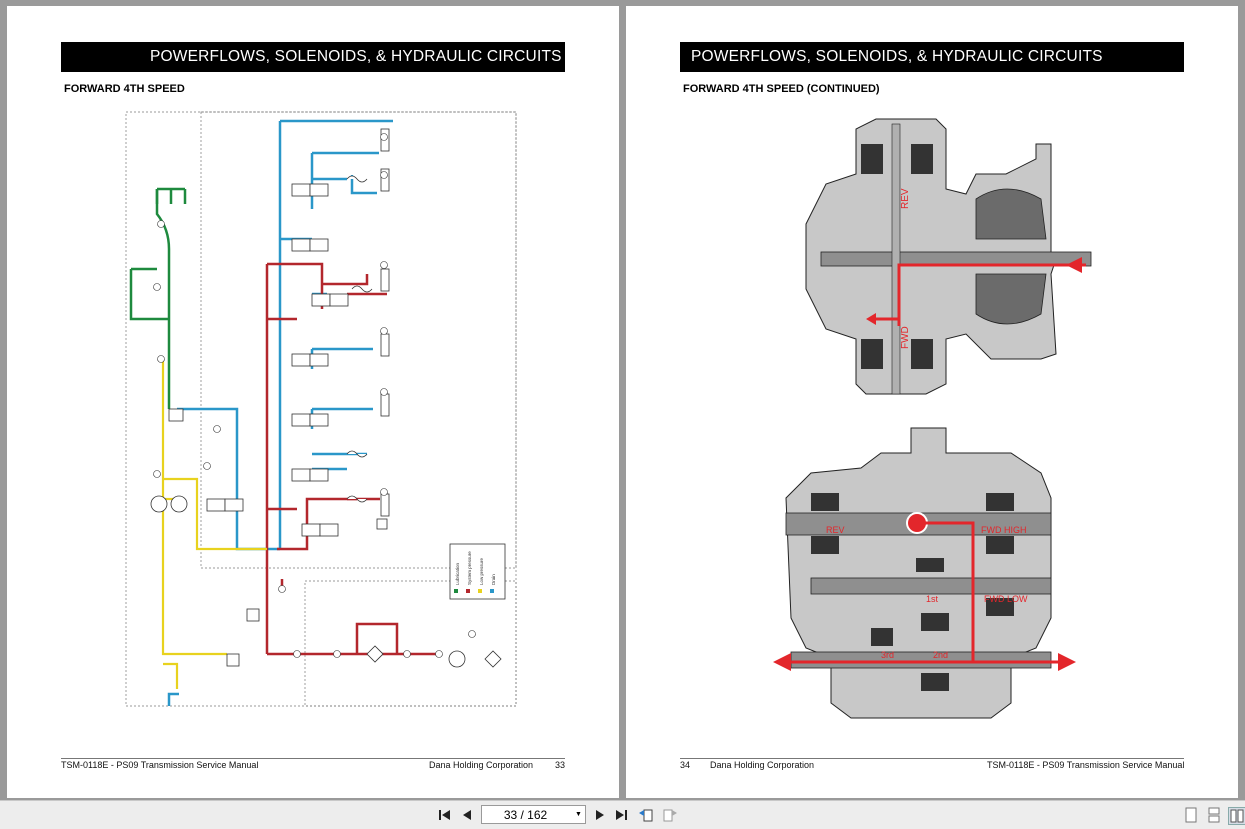 This screenshot has width=1245, height=829. I want to click on go-back-icon, so click(646, 815).